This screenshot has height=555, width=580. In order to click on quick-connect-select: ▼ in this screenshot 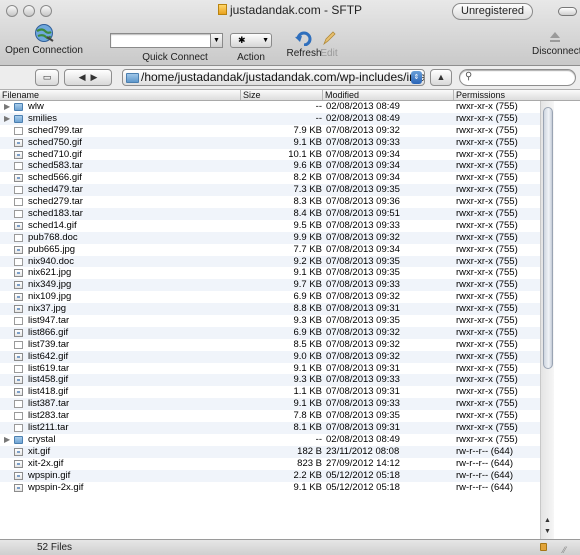, I will do `click(166, 40)`.